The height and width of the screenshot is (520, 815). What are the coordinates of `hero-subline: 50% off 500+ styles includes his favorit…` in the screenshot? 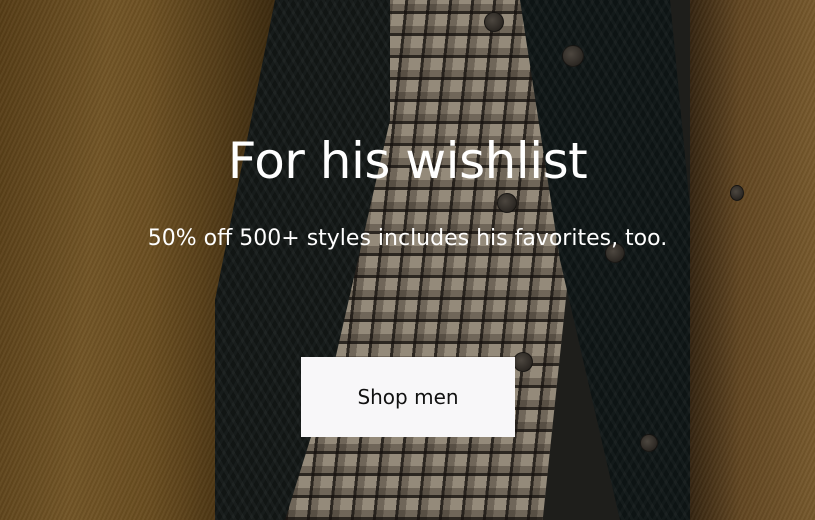 It's located at (407, 238).